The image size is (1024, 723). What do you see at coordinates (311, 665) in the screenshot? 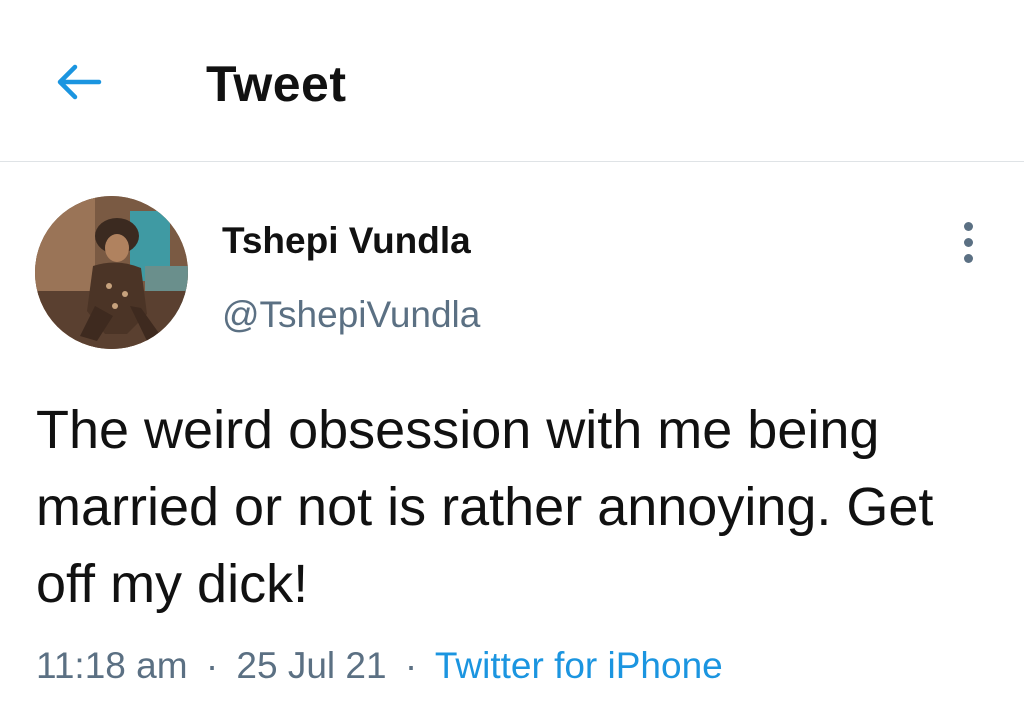
I see `tweet-date: 25 Jul 21` at bounding box center [311, 665].